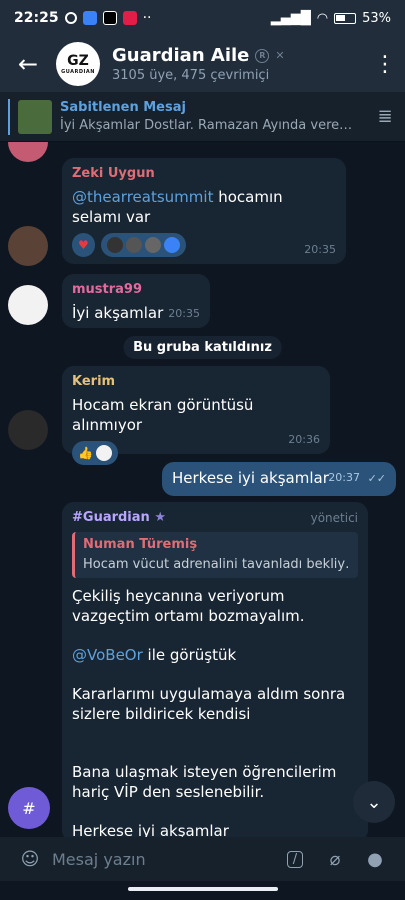 Image resolution: width=405 pixels, height=900 pixels. Describe the element at coordinates (280, 55) in the screenshot. I see `mute-icon: ✕` at that location.